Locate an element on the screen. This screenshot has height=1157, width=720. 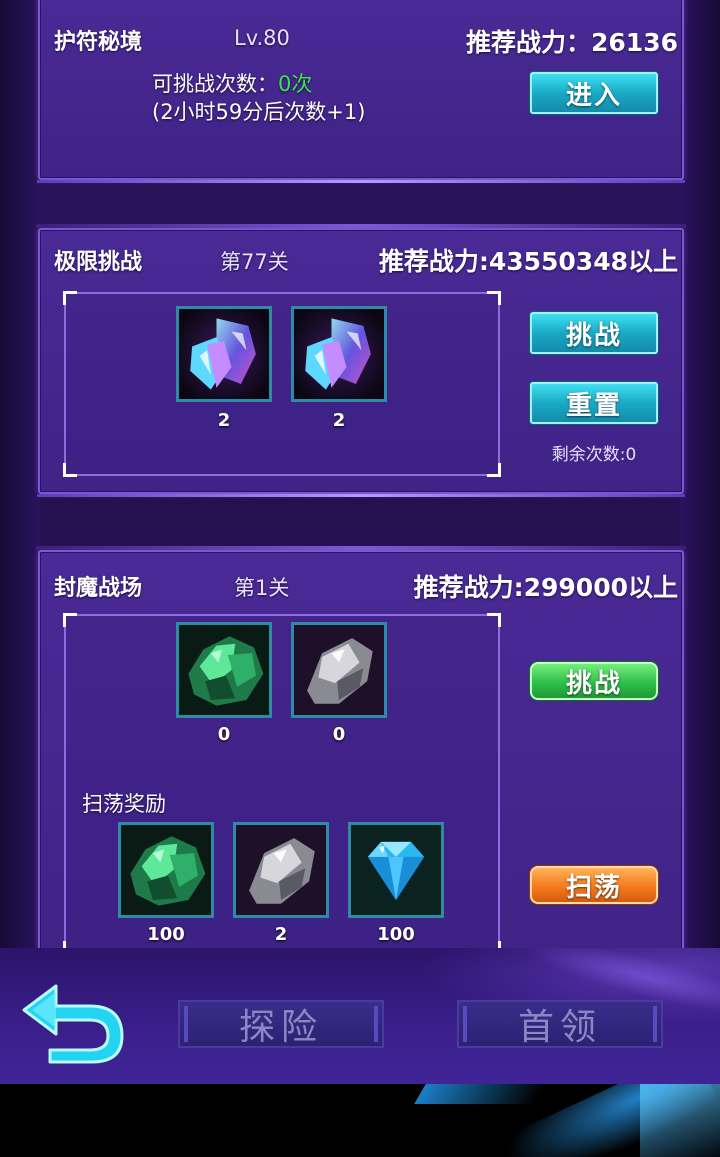
boss-tab-button: 首领 is located at coordinates (560, 1024).